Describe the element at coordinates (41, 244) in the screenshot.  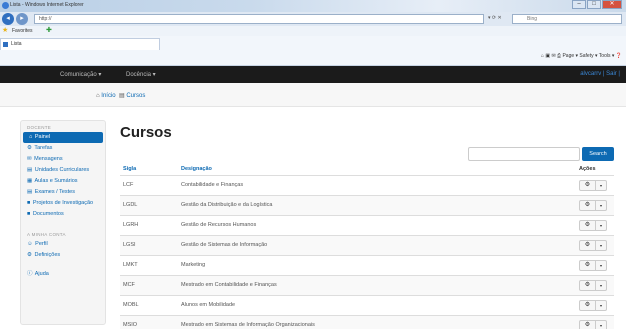
I see `sidebar-item-label: Perfil` at that location.